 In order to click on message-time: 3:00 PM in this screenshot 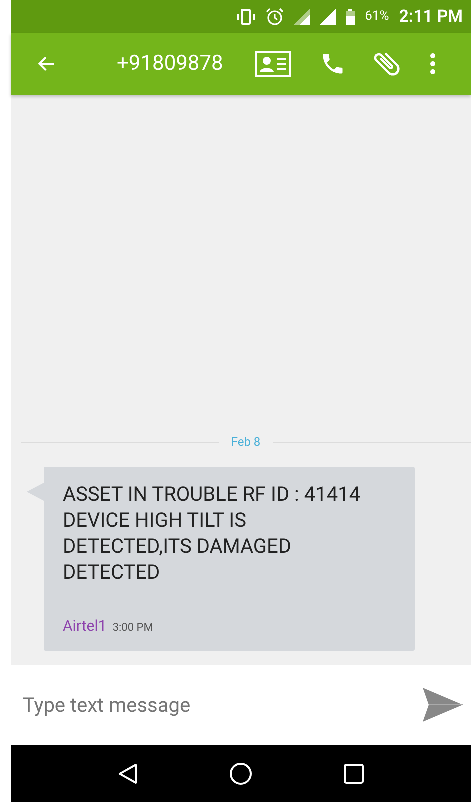, I will do `click(133, 627)`.